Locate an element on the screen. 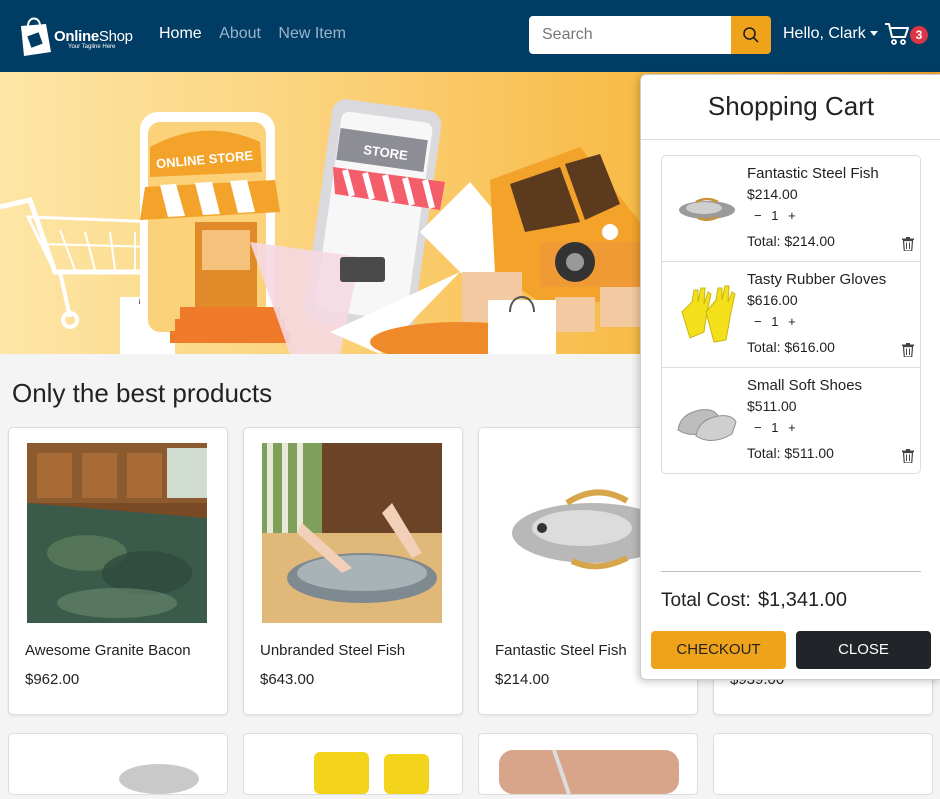  search-form is located at coordinates (650, 35).